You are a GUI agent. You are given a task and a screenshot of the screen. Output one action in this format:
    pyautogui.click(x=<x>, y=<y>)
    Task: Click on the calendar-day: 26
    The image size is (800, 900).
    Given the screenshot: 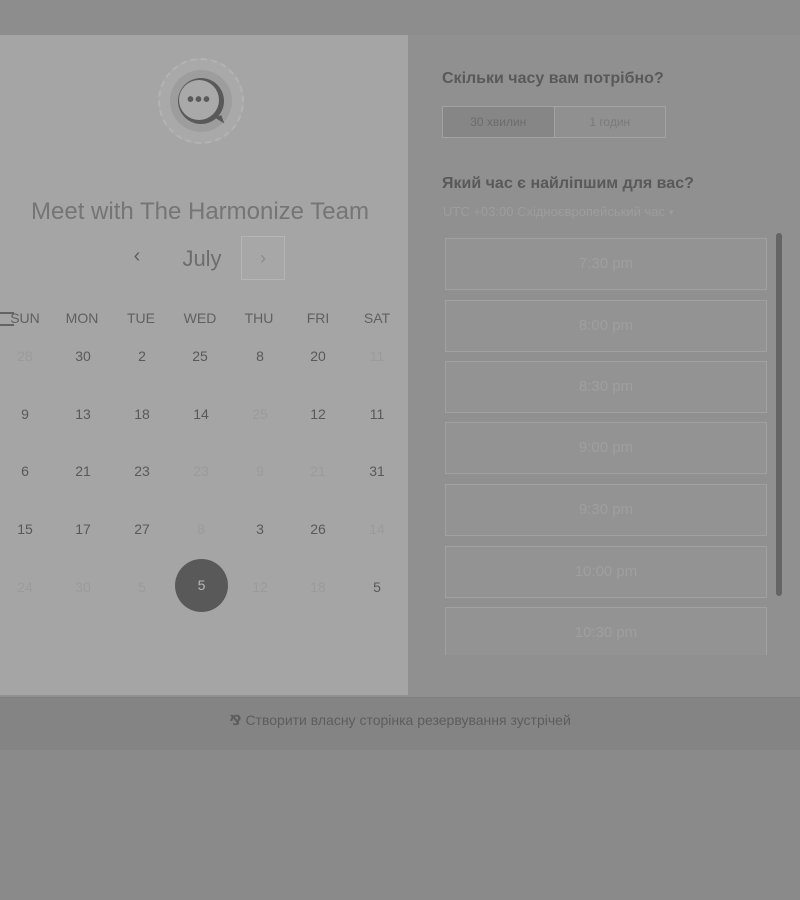 What is the action you would take?
    pyautogui.click(x=318, y=529)
    